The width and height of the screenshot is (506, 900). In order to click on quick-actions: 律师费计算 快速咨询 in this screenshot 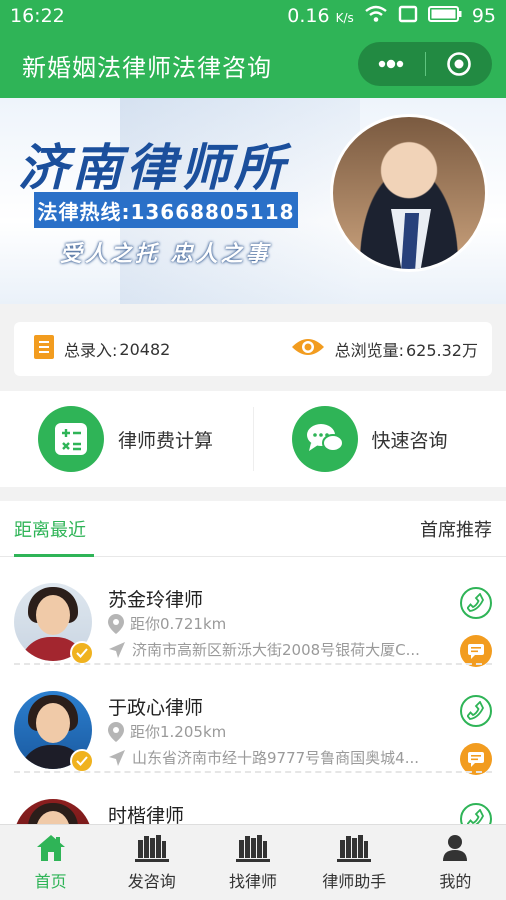, I will do `click(253, 439)`.